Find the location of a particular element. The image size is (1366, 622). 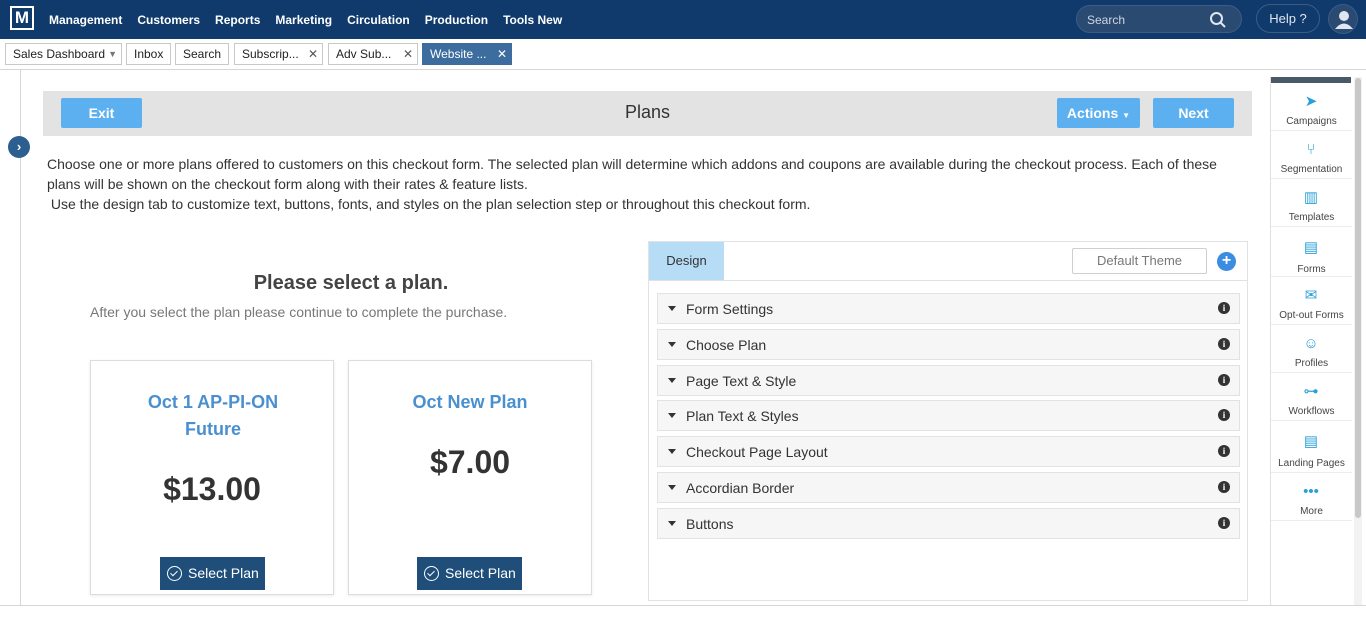

tab-label: Search is located at coordinates (202, 54).